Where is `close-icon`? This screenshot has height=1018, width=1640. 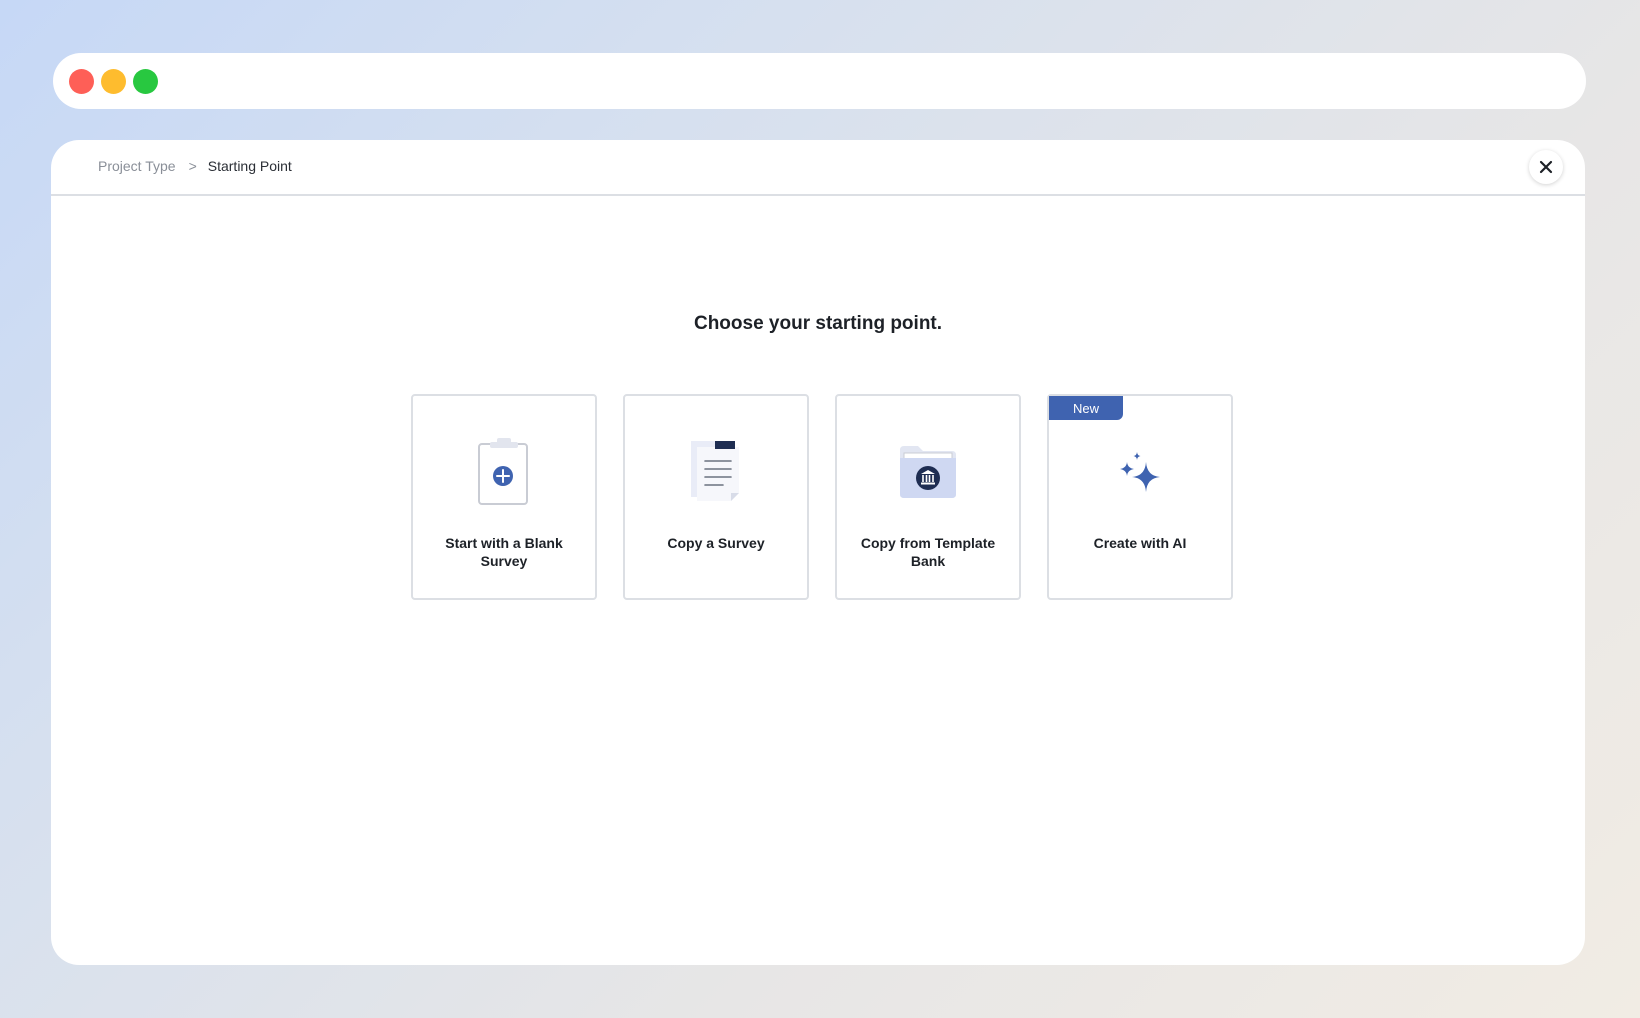 close-icon is located at coordinates (1546, 167).